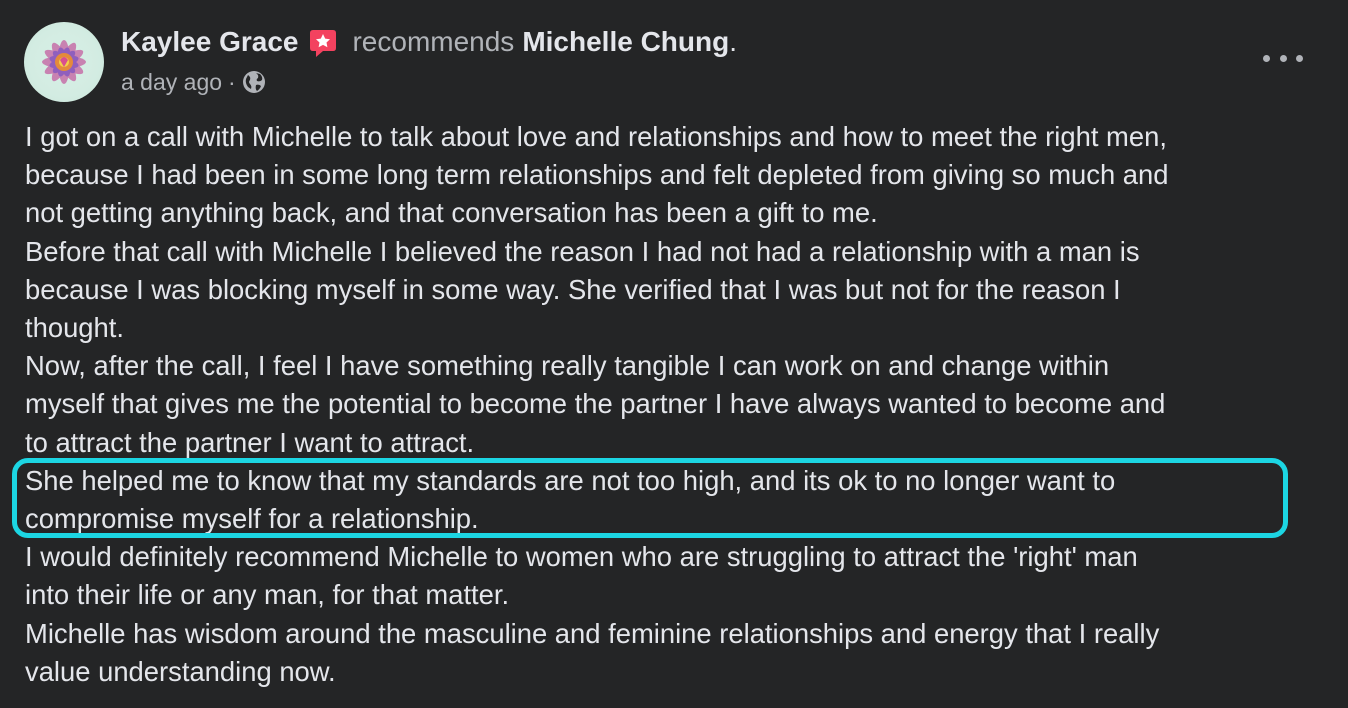 This screenshot has height=708, width=1348. Describe the element at coordinates (180, 671) in the screenshot. I see `body-line: value understanding now.` at that location.